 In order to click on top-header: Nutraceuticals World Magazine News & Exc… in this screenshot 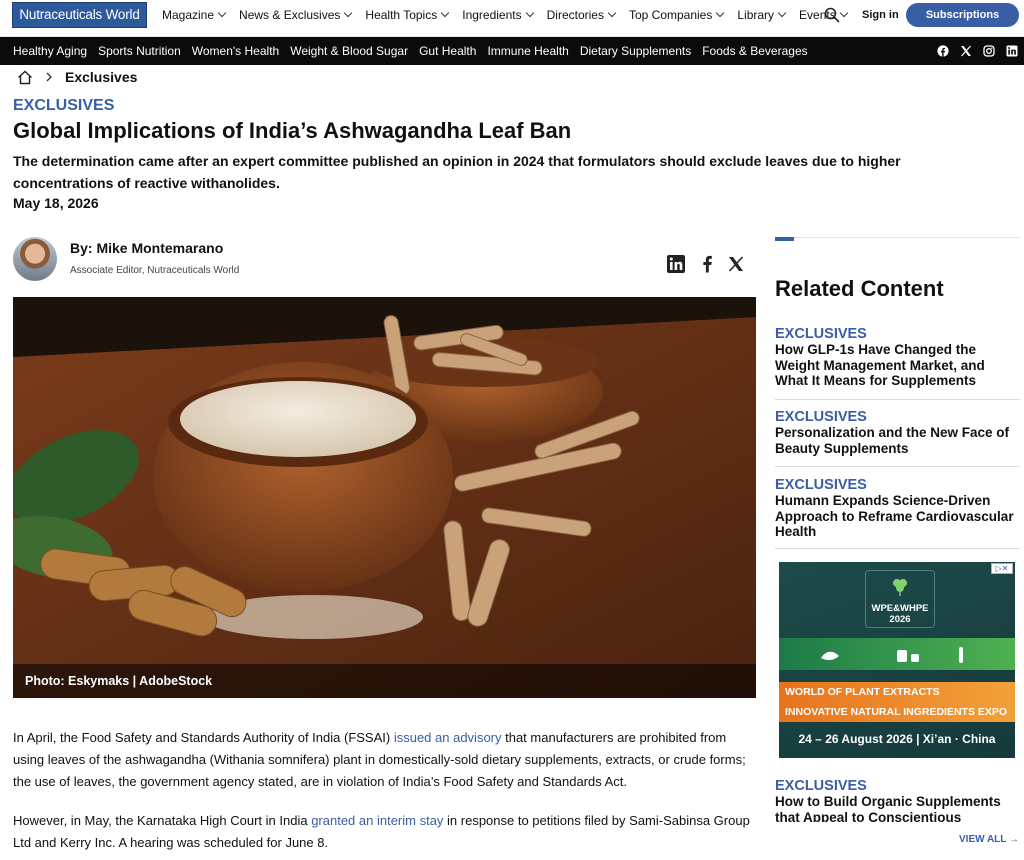, I will do `click(512, 18)`.